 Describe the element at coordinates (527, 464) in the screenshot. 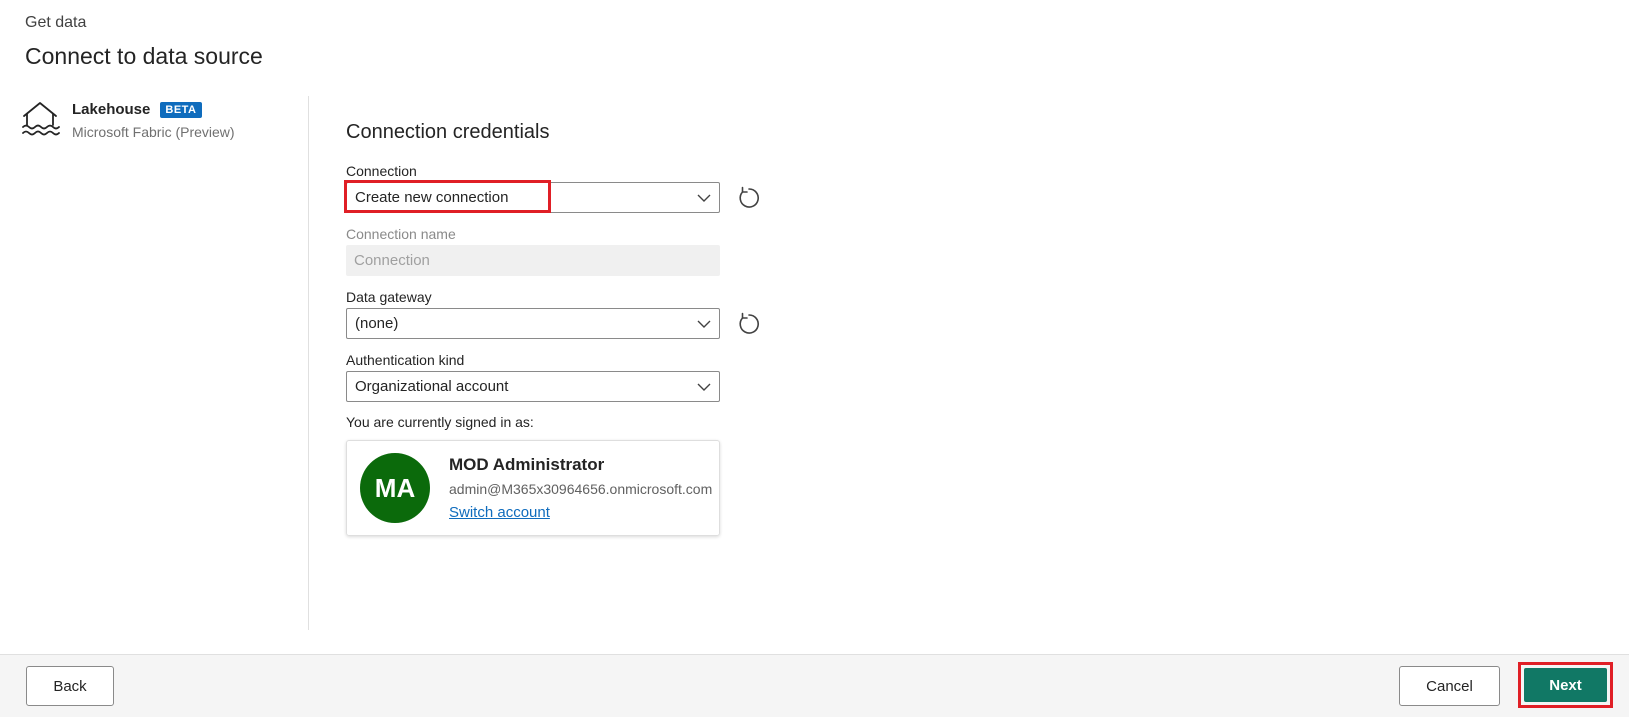

I see `account-name: MOD Administrator` at that location.